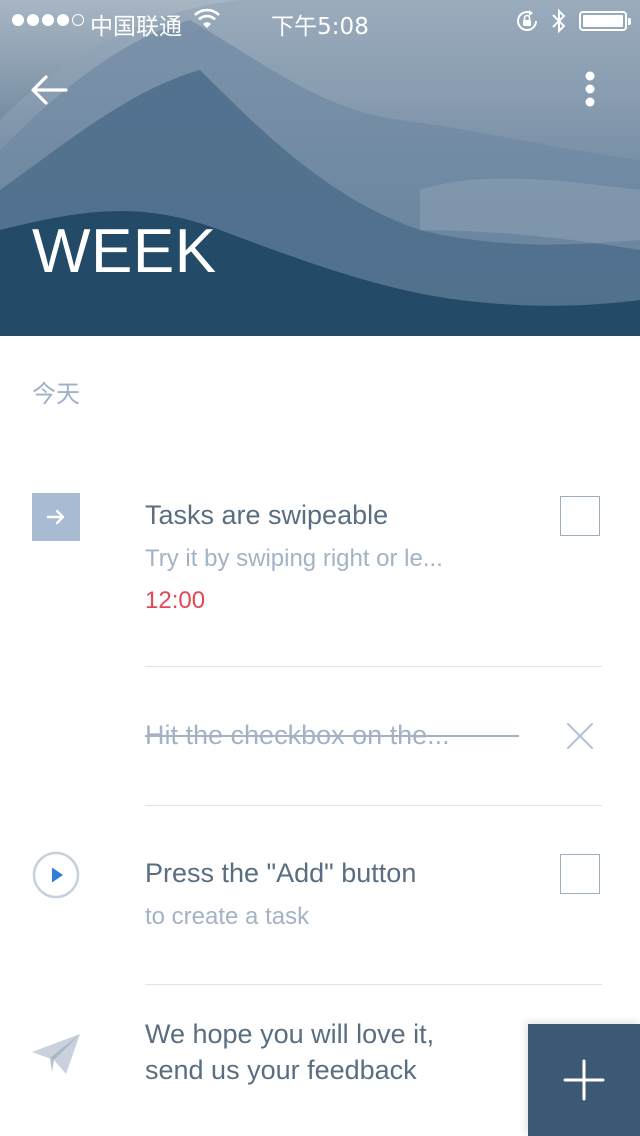  Describe the element at coordinates (280, 873) in the screenshot. I see `task-title: Press the "Add" button` at that location.